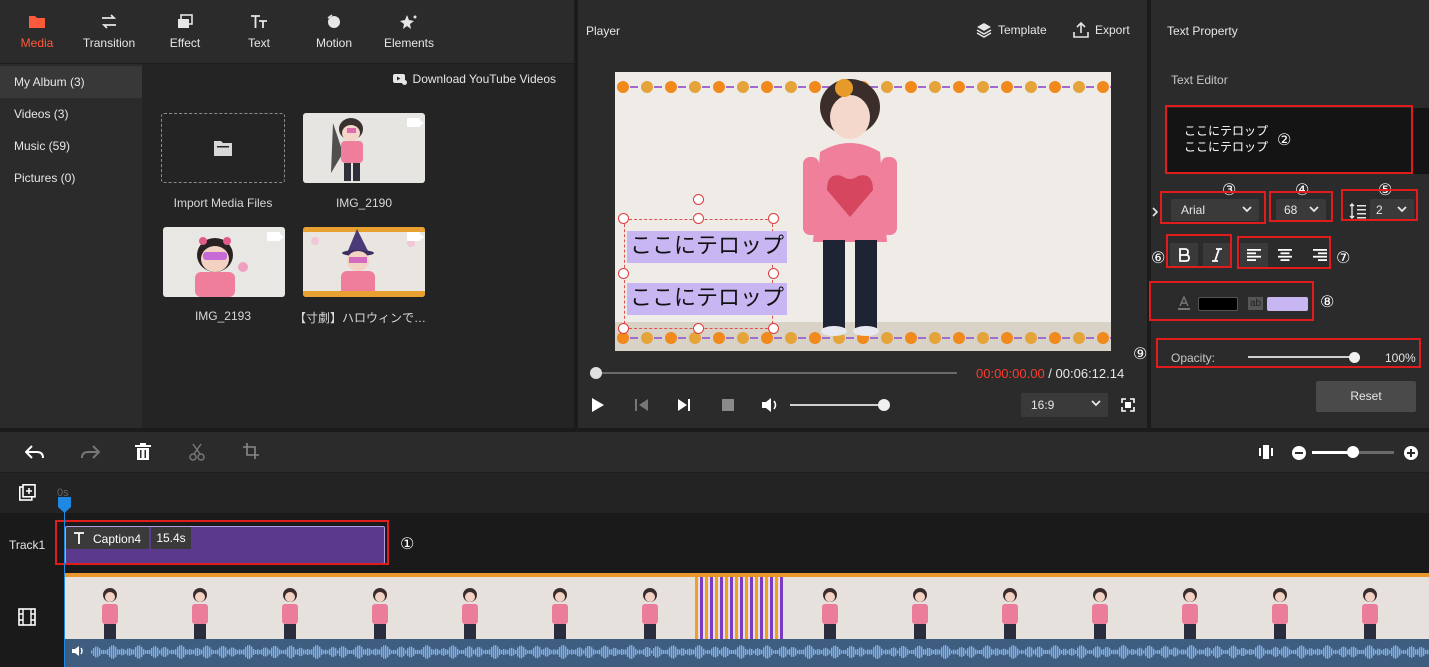 The image size is (1429, 667). What do you see at coordinates (623, 273) in the screenshot?
I see `resize-handle-l` at bounding box center [623, 273].